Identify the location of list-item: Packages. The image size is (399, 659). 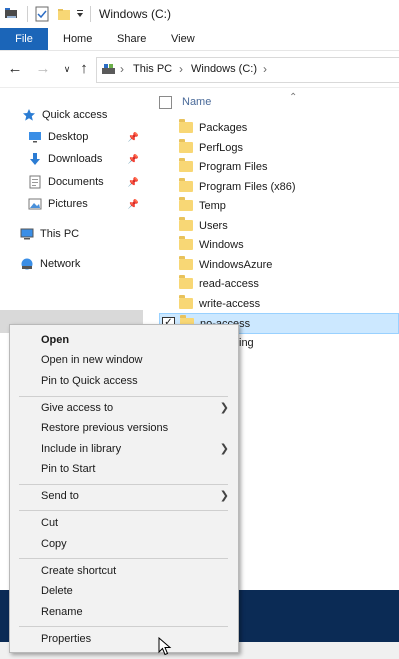
(279, 127).